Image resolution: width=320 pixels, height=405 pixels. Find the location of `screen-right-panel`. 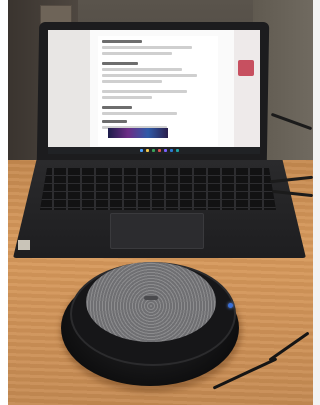

screen-right-panel is located at coordinates (247, 89).